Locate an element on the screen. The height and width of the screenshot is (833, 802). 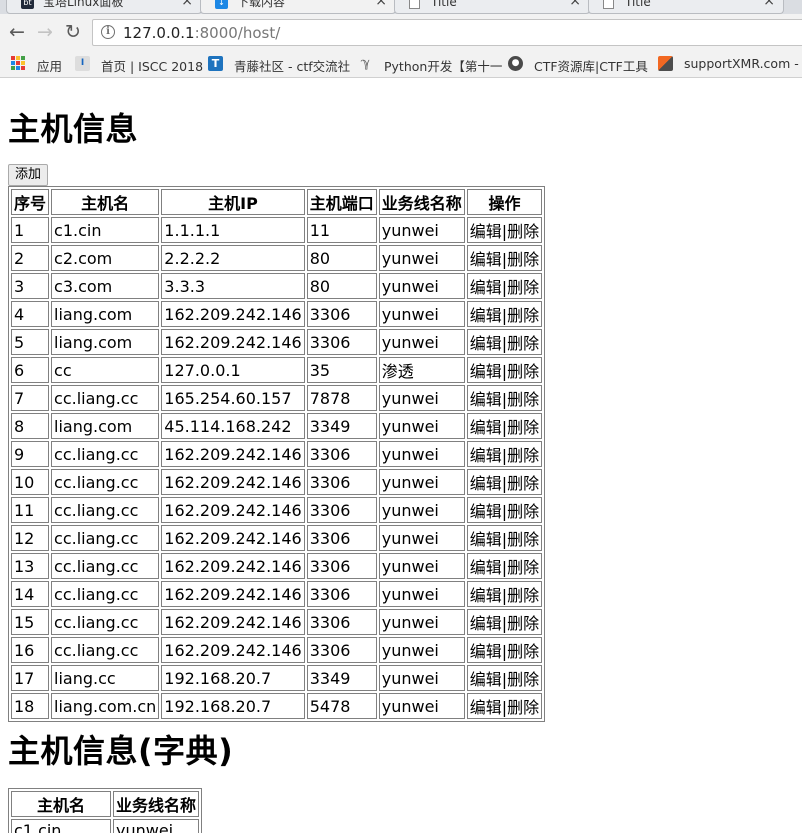
header-host-ip: 主机IP is located at coordinates (233, 202).